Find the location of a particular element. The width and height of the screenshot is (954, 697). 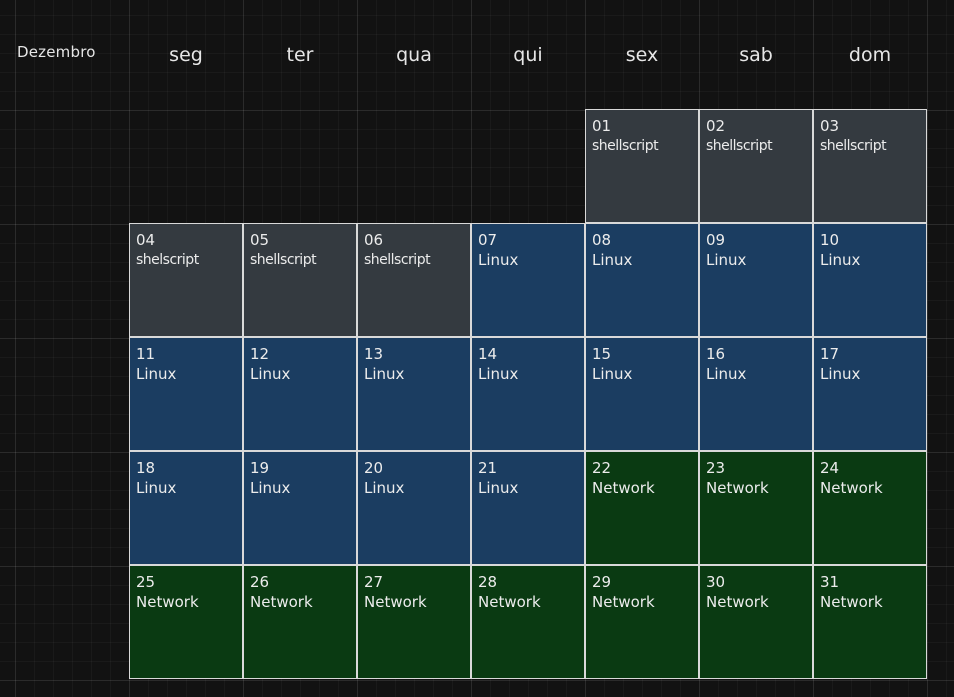

day-cell-07: 07 Linux is located at coordinates (528, 280).